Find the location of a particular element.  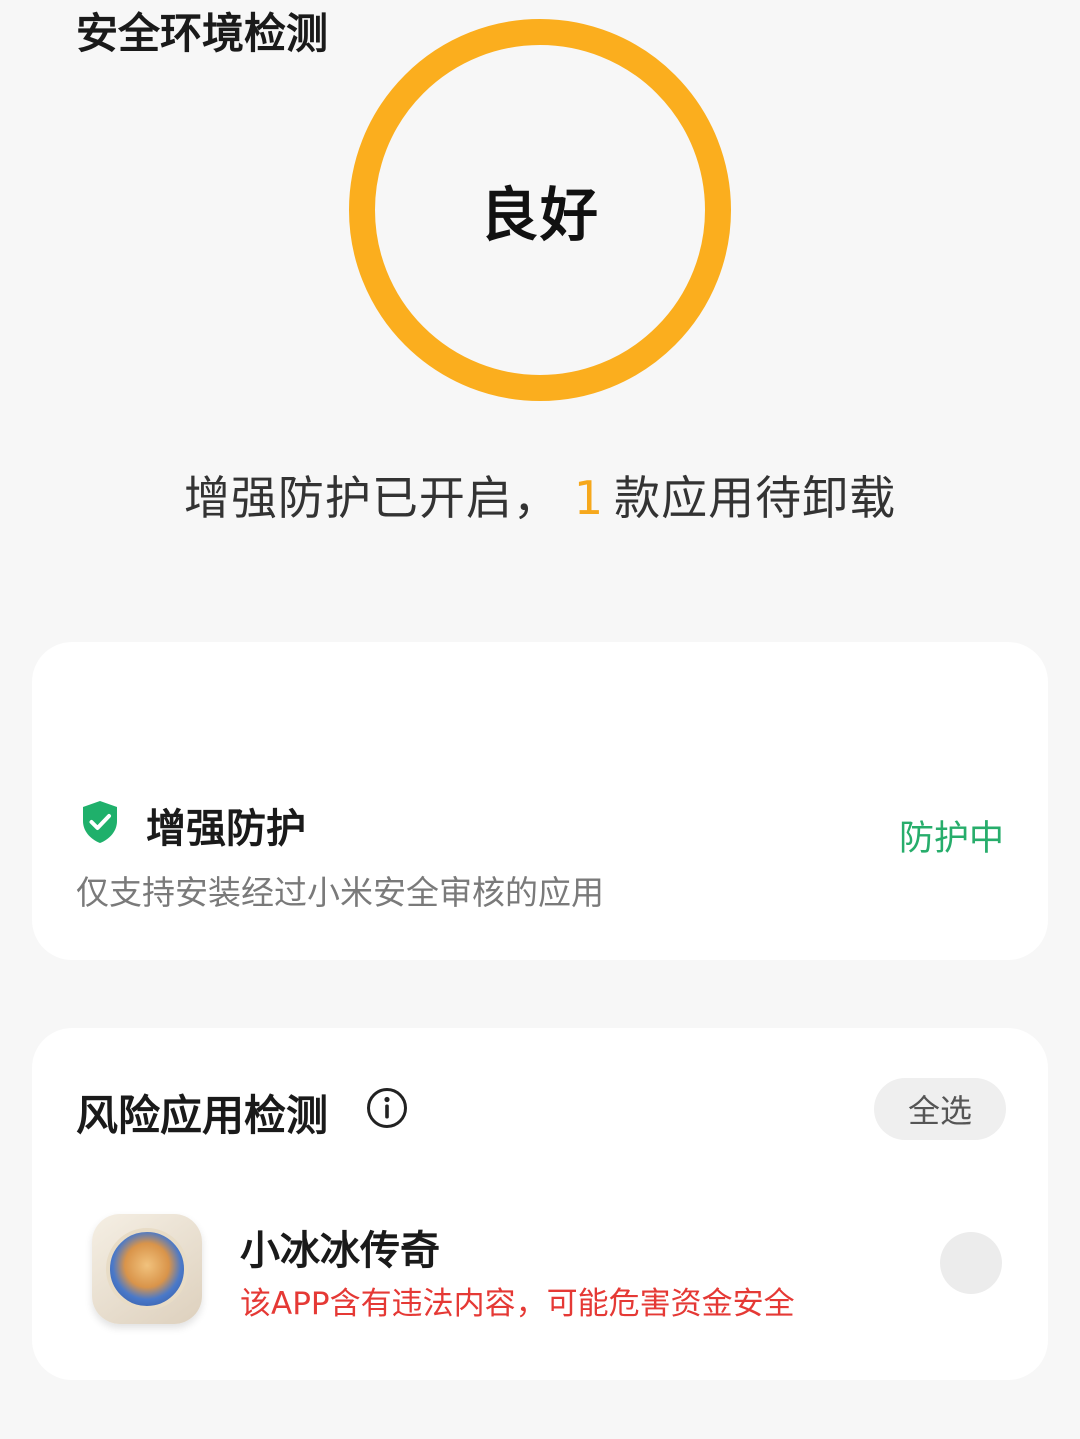

app-risk-warning: 该APP含有违法内容，可能危害资金安全 is located at coordinates (517, 1304).